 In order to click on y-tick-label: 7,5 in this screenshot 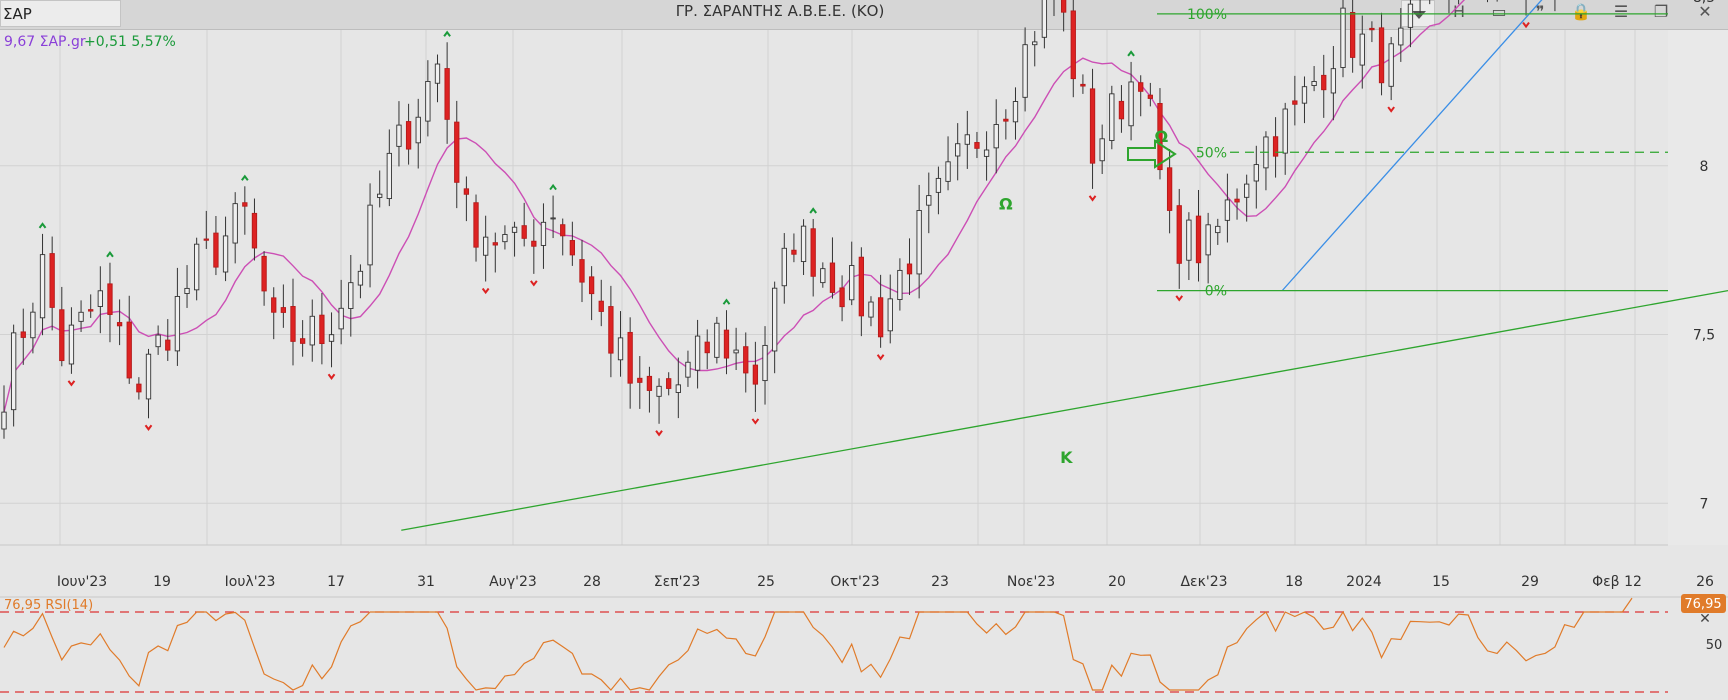, I will do `click(1704, 336)`.